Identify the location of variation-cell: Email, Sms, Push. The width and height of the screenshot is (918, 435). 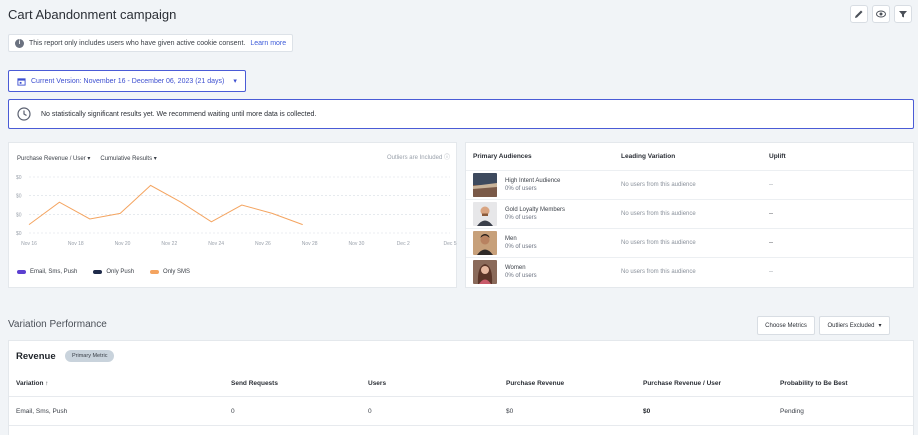
(42, 411).